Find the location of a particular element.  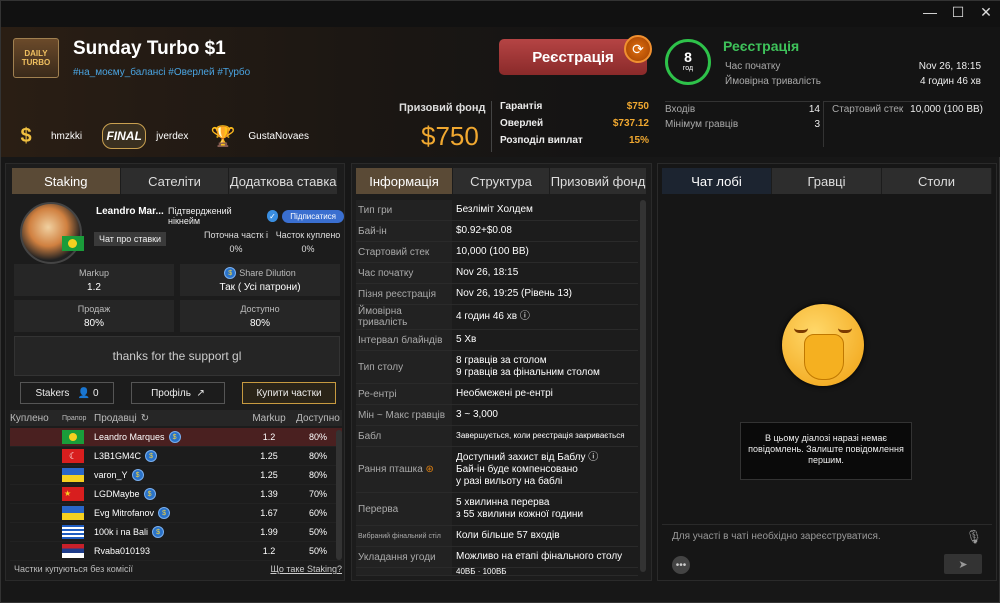

maximize-icon: ☐ is located at coordinates (958, 12).